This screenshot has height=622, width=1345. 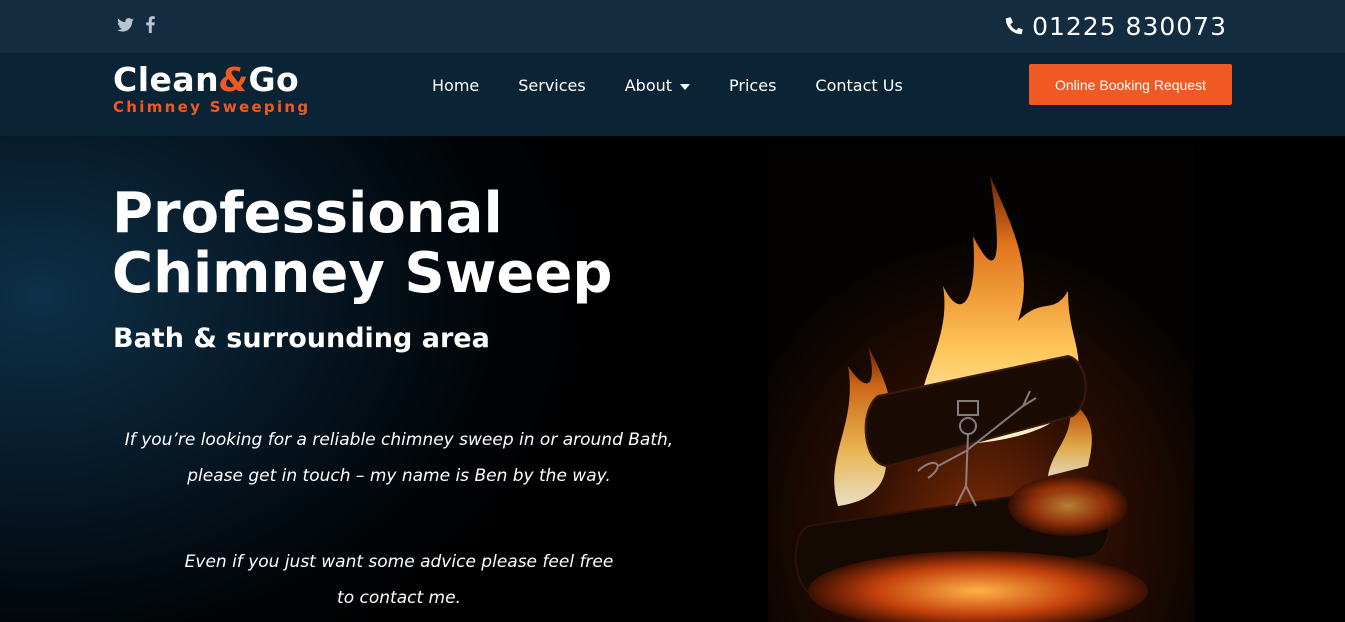 I want to click on nav-about-label: About, so click(x=648, y=85).